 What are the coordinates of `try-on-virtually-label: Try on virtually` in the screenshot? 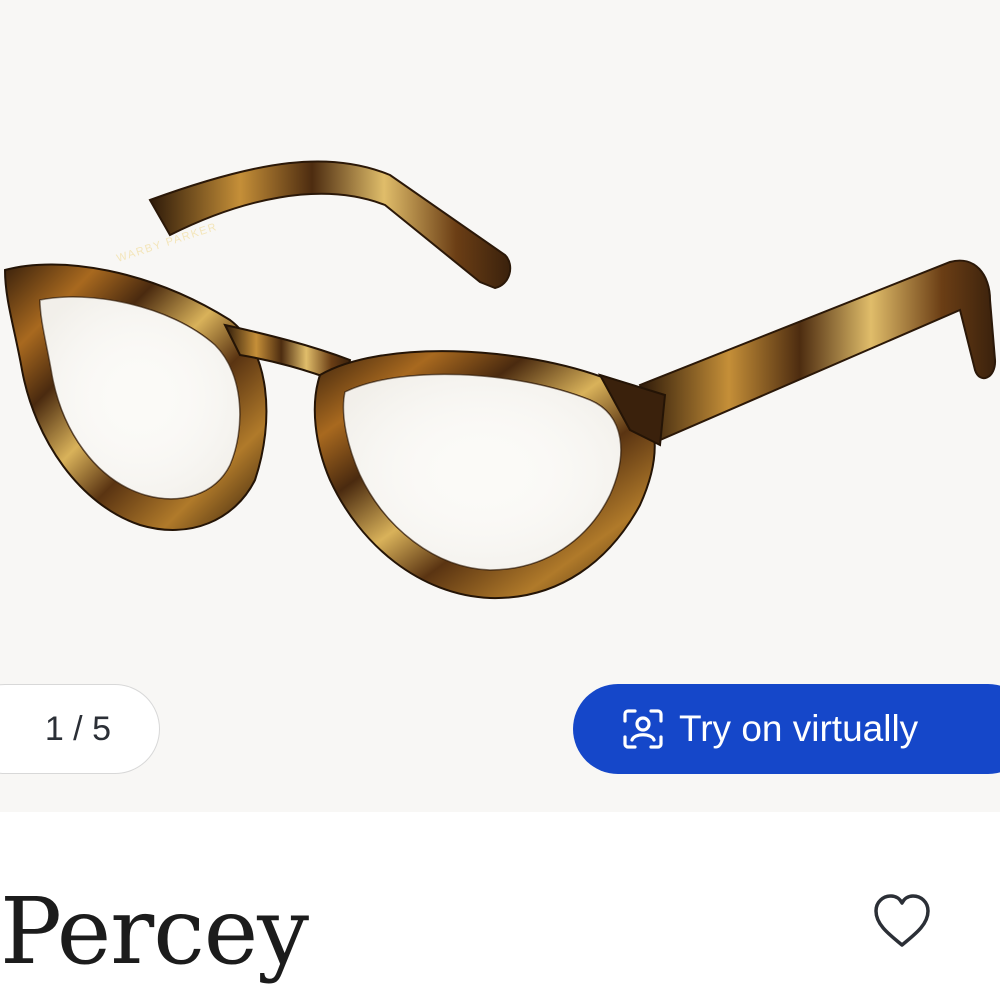 It's located at (799, 728).